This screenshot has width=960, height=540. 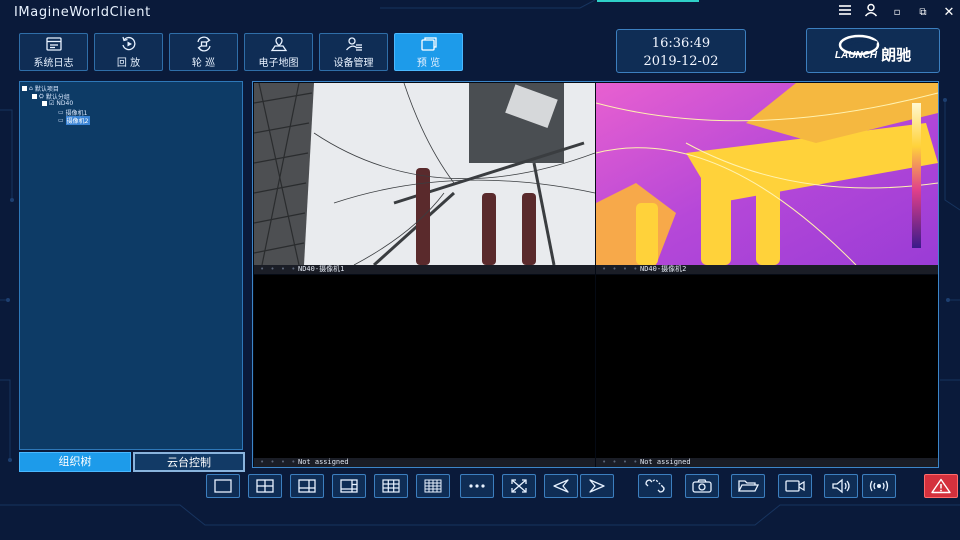 I want to click on layout-1plus5-button, so click(x=349, y=486).